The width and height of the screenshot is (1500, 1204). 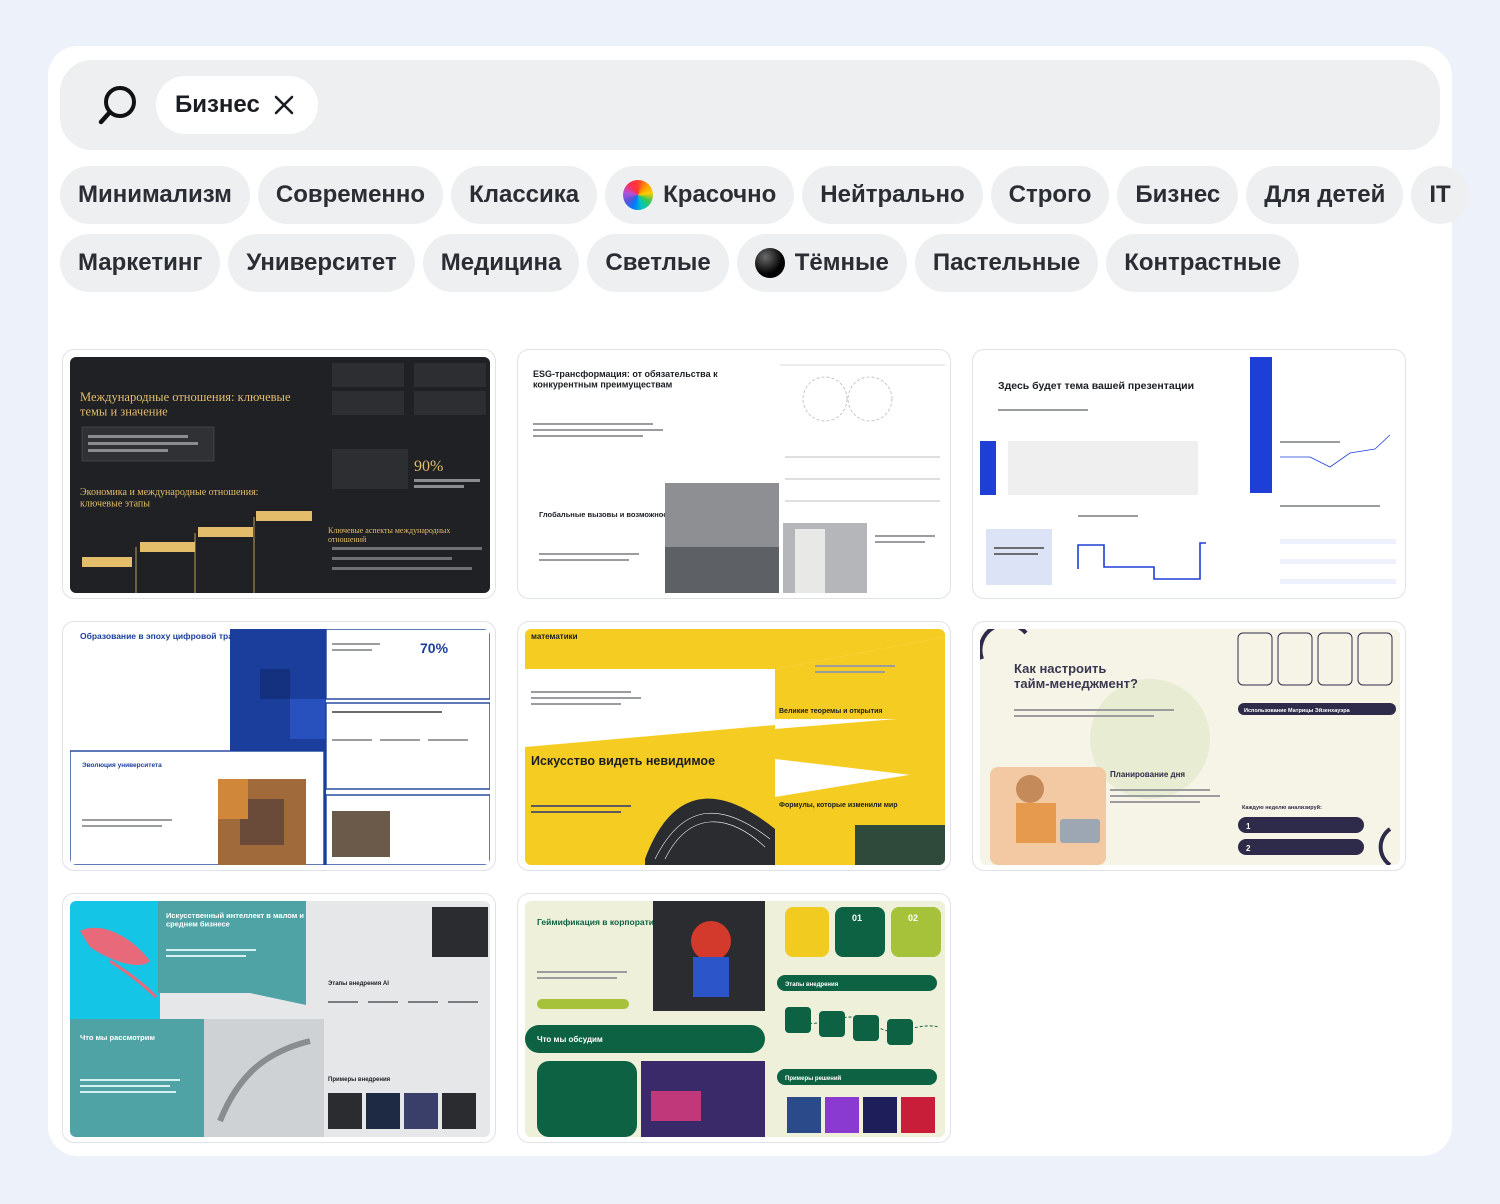 I want to click on slide-preview: Здесь будет тема вашей презентации, so click(x=1190, y=475).